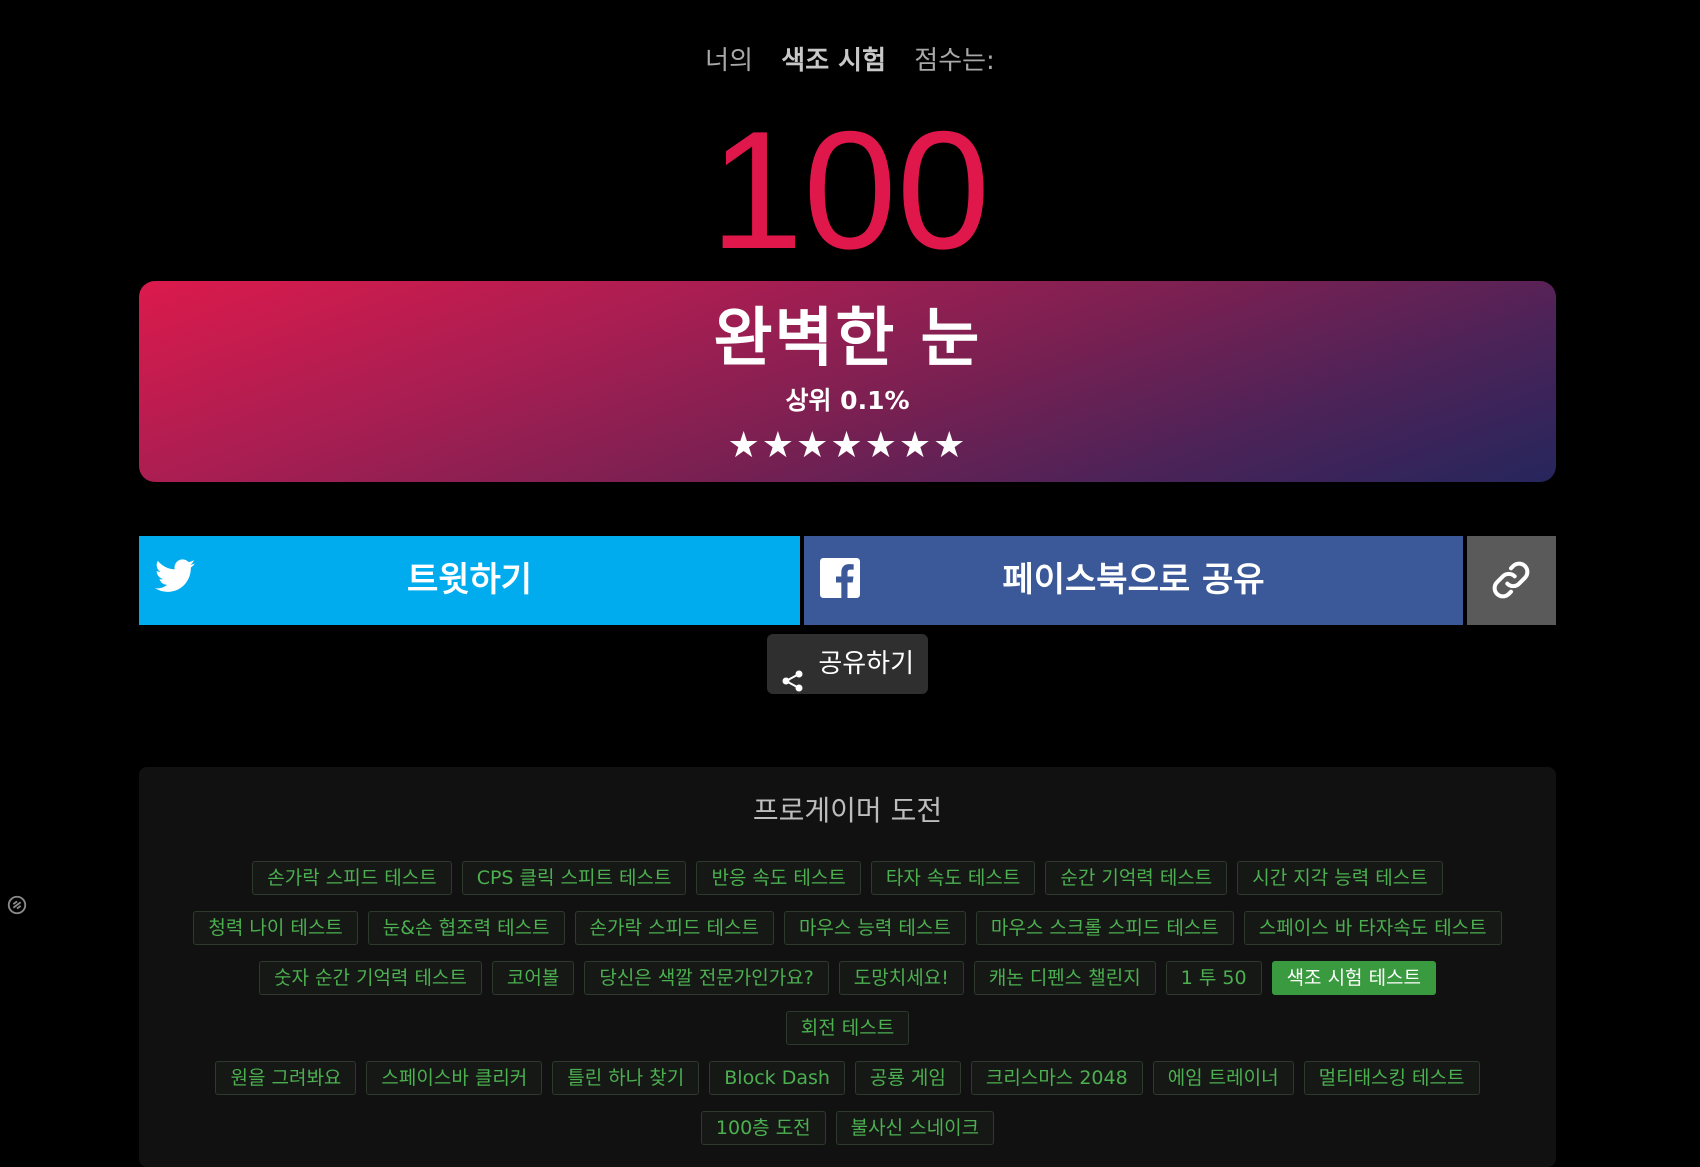  Describe the element at coordinates (847, 1028) in the screenshot. I see `game-tag: 회전 테스트` at that location.